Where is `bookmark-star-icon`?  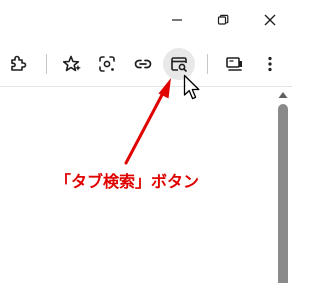
bookmark-star-icon is located at coordinates (71, 63).